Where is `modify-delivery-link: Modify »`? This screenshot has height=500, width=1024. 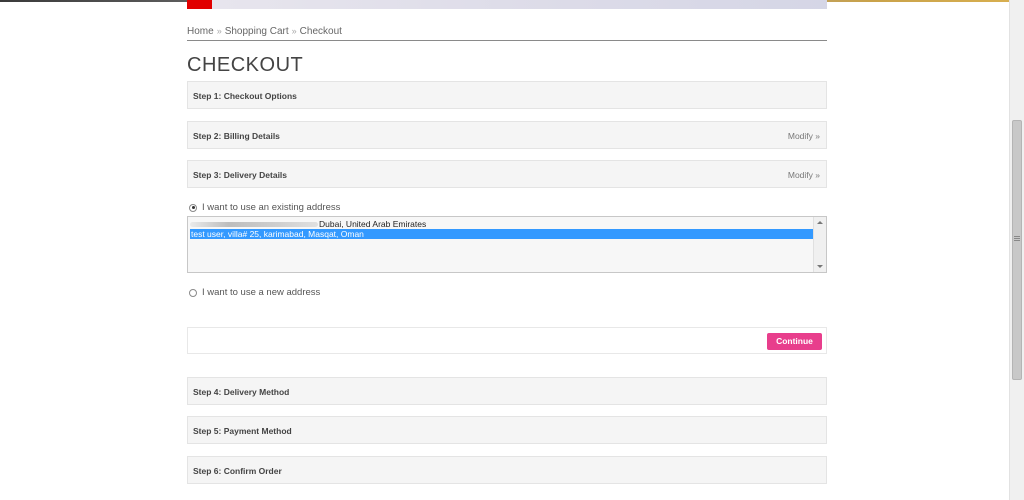 modify-delivery-link: Modify » is located at coordinates (804, 175).